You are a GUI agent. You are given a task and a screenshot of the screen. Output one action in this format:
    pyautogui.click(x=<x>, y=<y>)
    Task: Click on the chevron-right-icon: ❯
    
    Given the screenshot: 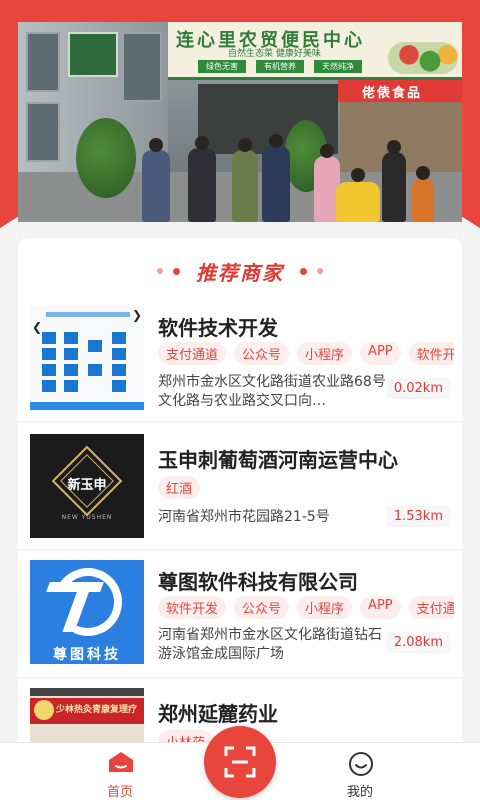 What is the action you would take?
    pyautogui.click(x=136, y=315)
    